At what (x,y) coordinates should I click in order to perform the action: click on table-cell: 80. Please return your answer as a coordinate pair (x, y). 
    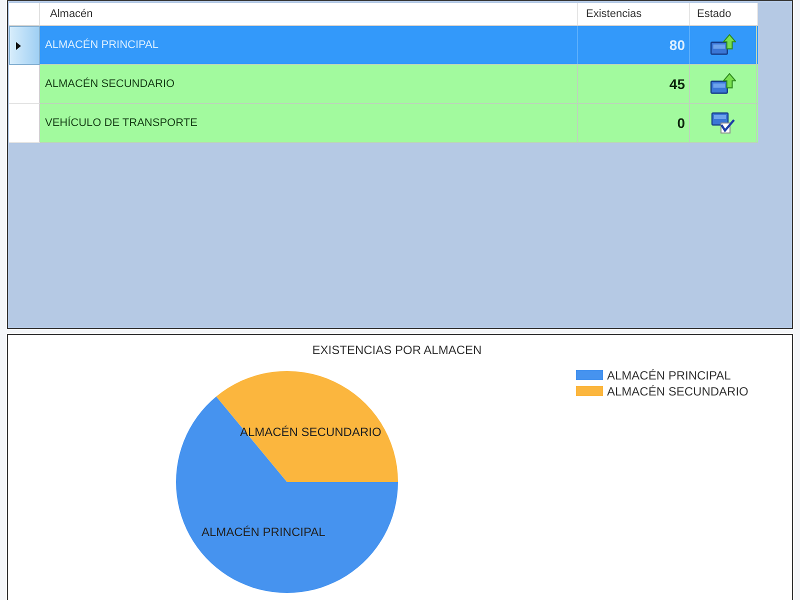
    Looking at the image, I should click on (677, 45).